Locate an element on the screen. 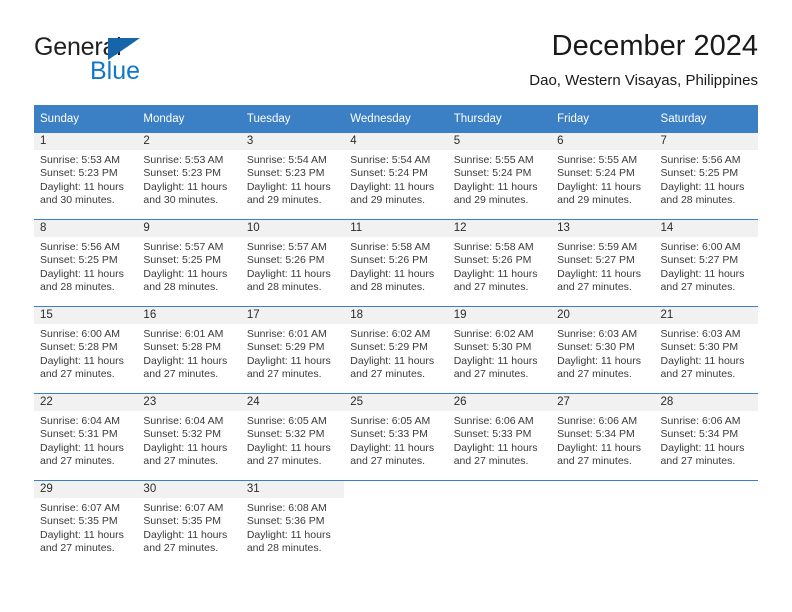  sunrise-text: Sunrise: 5:56 AM is located at coordinates (700, 160).